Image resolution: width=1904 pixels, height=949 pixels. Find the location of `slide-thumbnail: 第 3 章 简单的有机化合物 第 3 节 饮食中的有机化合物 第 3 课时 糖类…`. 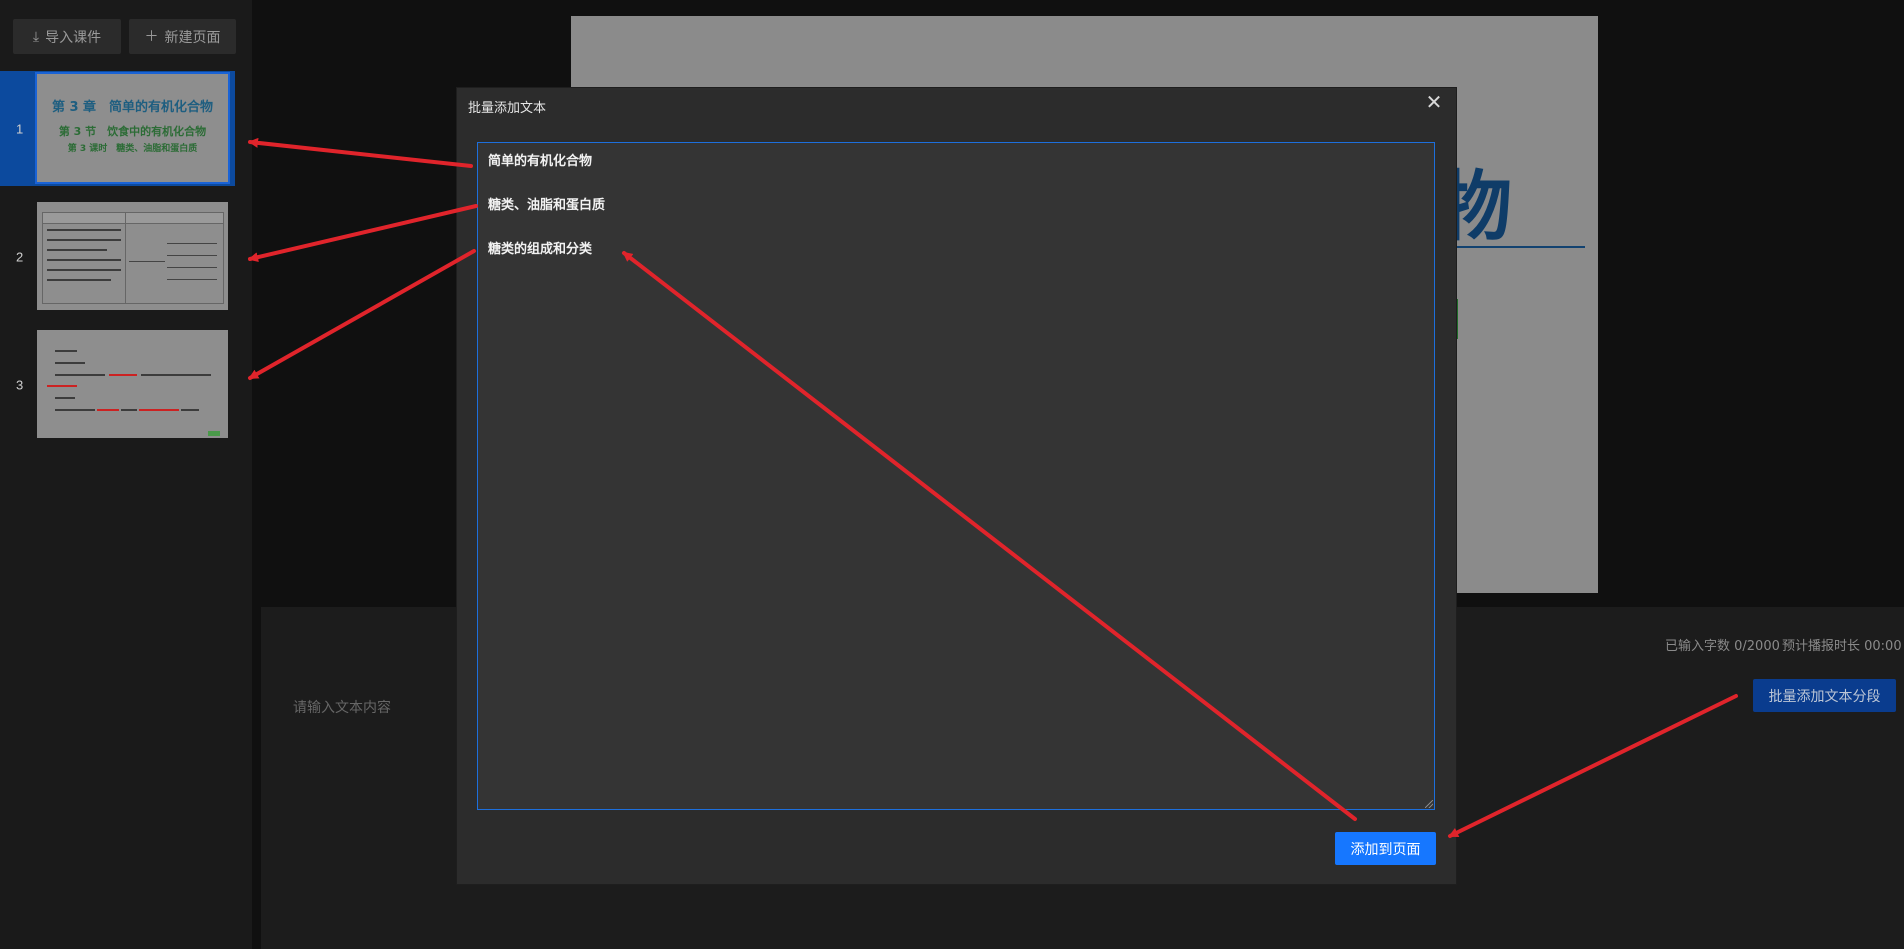

slide-thumbnail: 第 3 章 简单的有机化合物 第 3 节 饮食中的有机化合物 第 3 课时 糖类… is located at coordinates (132, 128).